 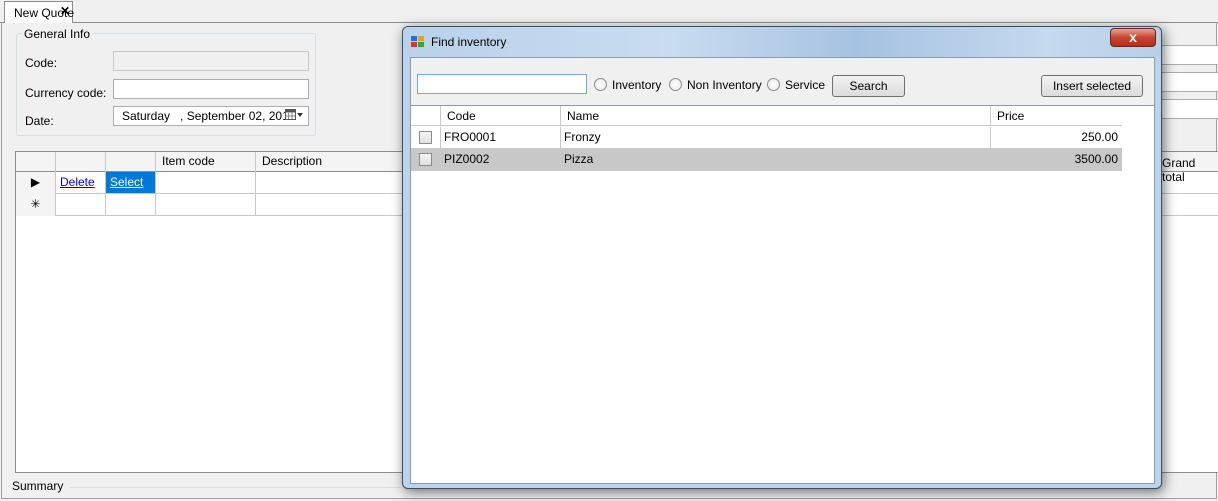 What do you see at coordinates (81, 205) in the screenshot?
I see `new-row-delete-cell` at bounding box center [81, 205].